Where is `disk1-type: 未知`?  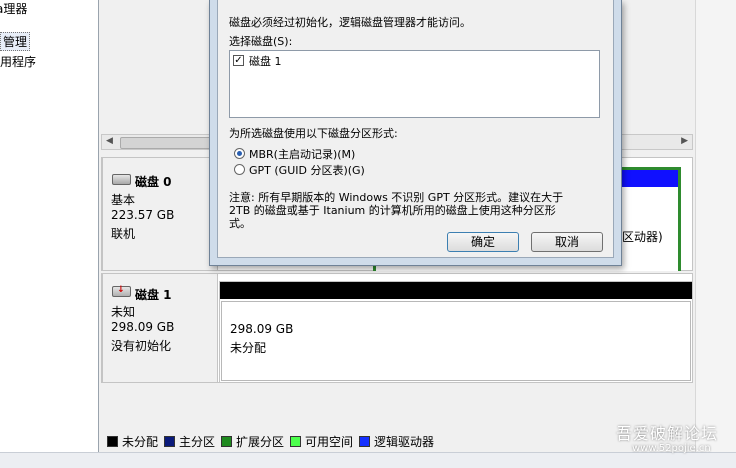
disk1-type: 未知 is located at coordinates (123, 312).